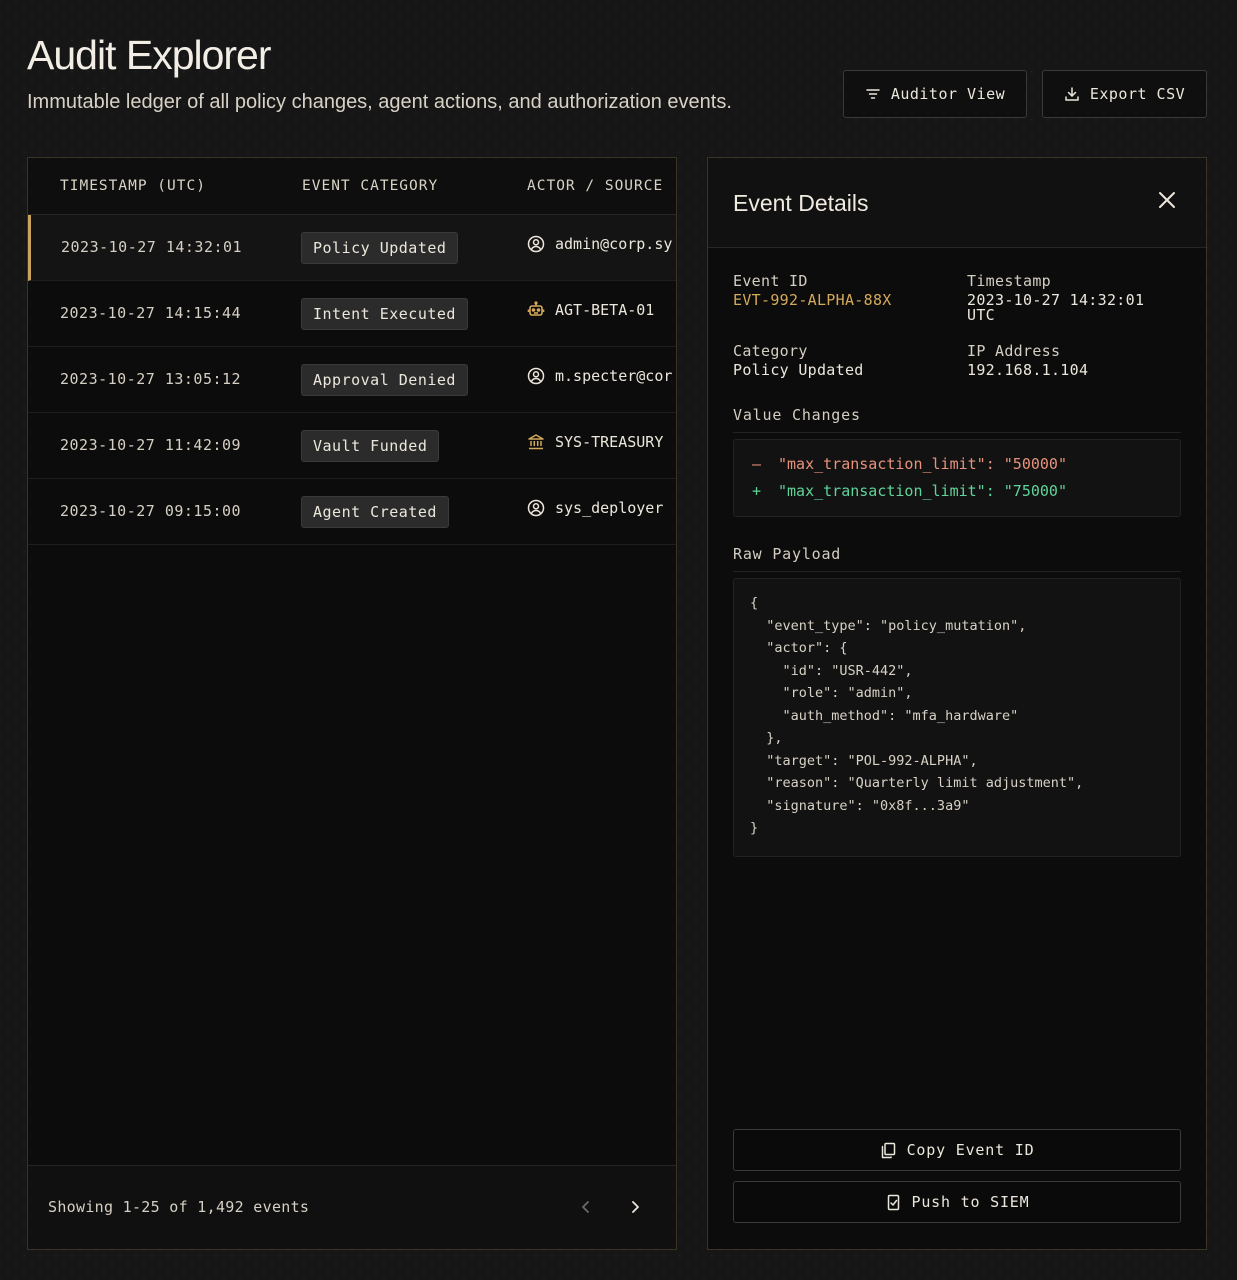 Image resolution: width=1237 pixels, height=1280 pixels. Describe the element at coordinates (152, 247) in the screenshot. I see `row-timestamp: 2023-10-27 14:32:01` at that location.